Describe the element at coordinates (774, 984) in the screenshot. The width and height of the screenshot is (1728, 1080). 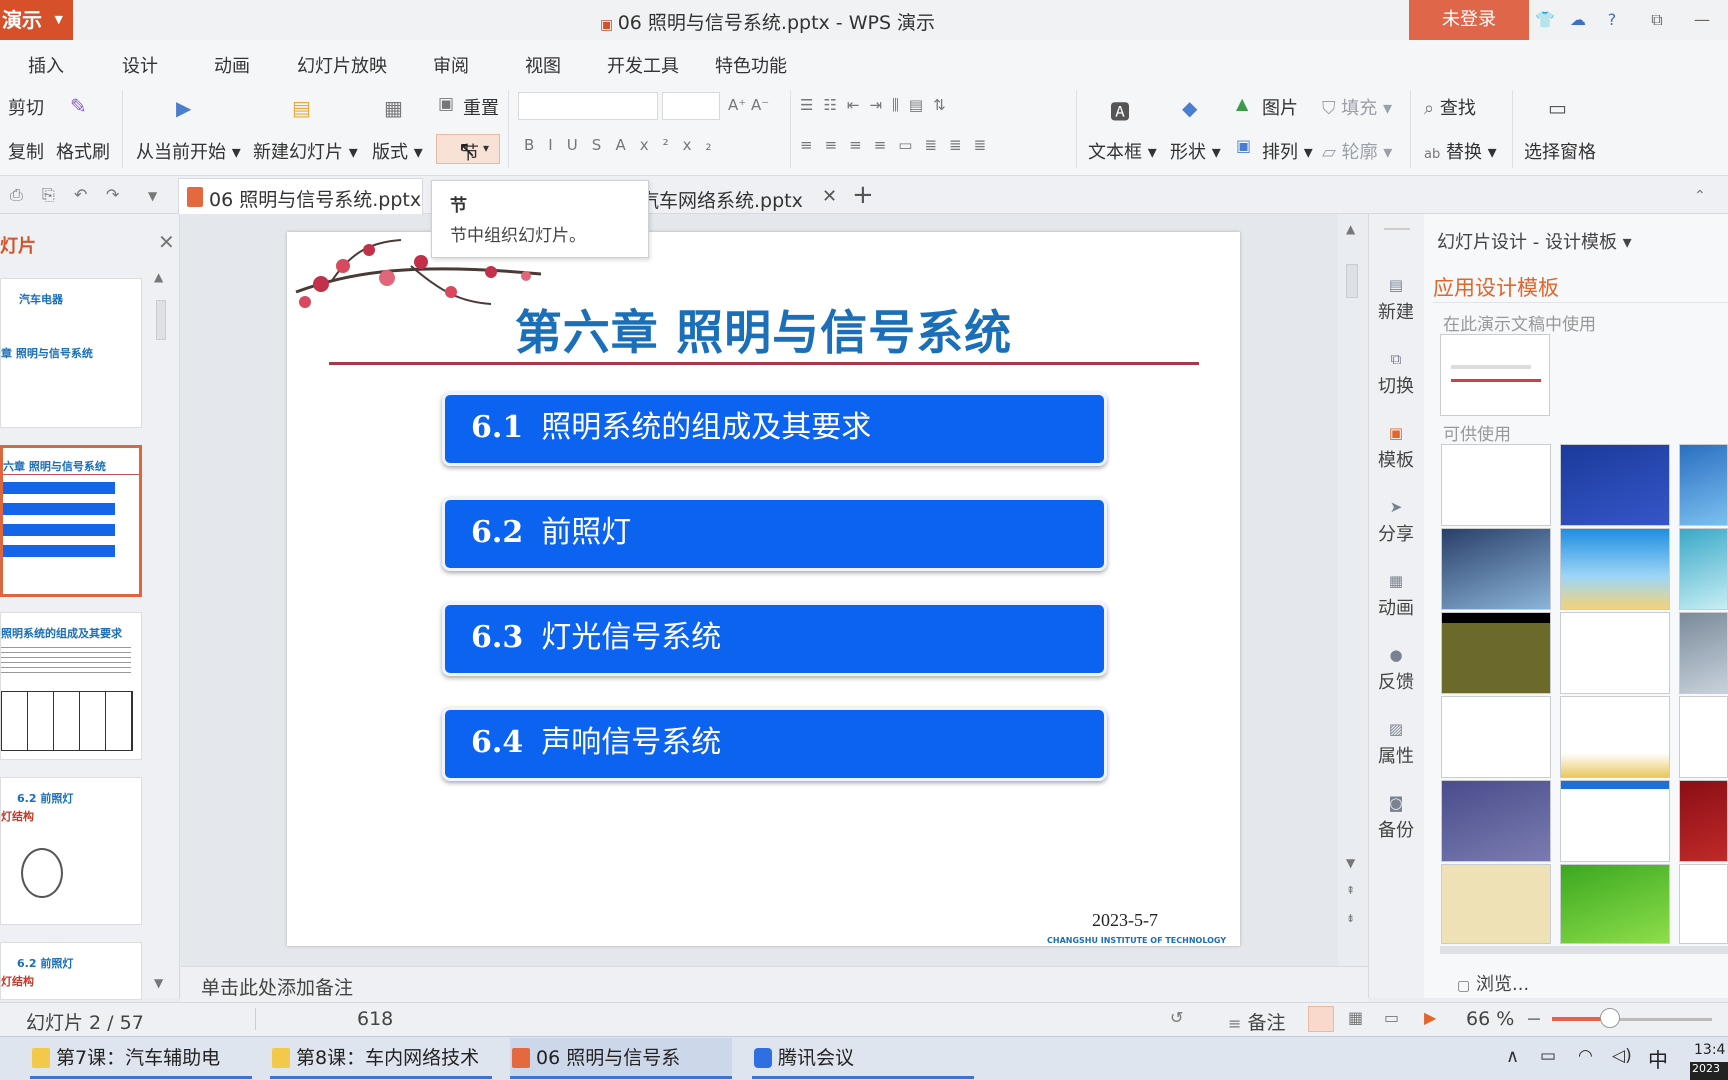
I see `notes-pane: 单击此处添加备注` at that location.